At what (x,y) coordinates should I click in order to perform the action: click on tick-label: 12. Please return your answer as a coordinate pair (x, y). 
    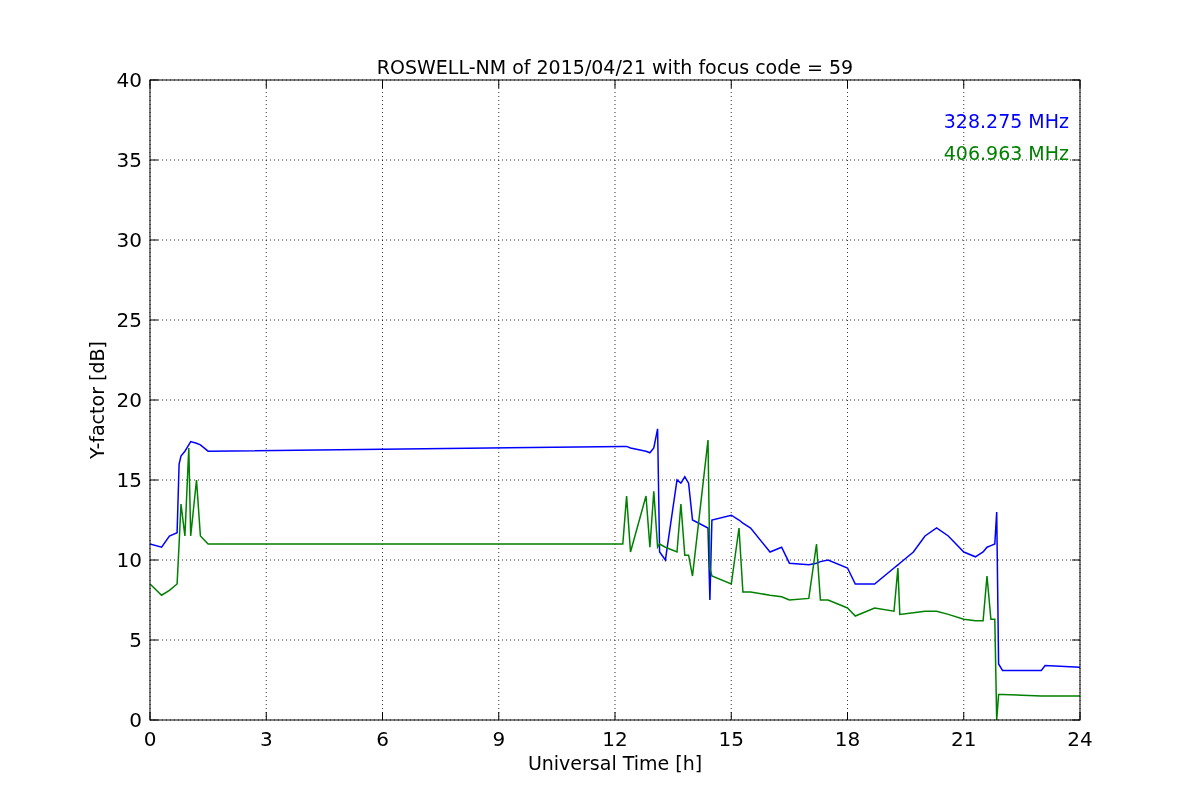
    Looking at the image, I should click on (615, 739).